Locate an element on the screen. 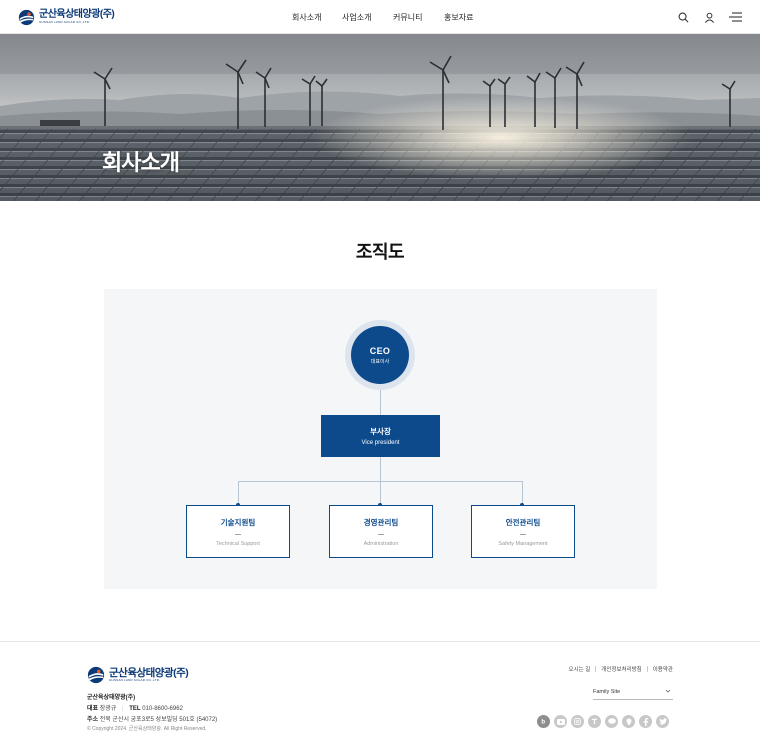  footer-link-terms: 이용약관 is located at coordinates (663, 669).